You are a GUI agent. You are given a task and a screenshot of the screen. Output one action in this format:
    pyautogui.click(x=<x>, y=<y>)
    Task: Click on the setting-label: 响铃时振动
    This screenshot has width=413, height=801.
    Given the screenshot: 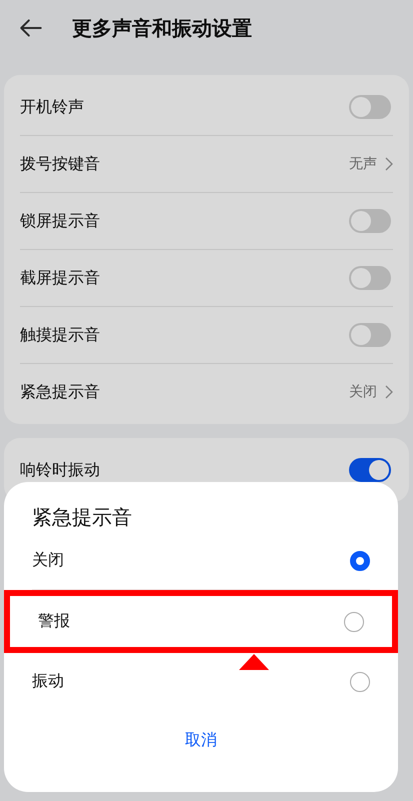 What is the action you would take?
    pyautogui.click(x=60, y=470)
    